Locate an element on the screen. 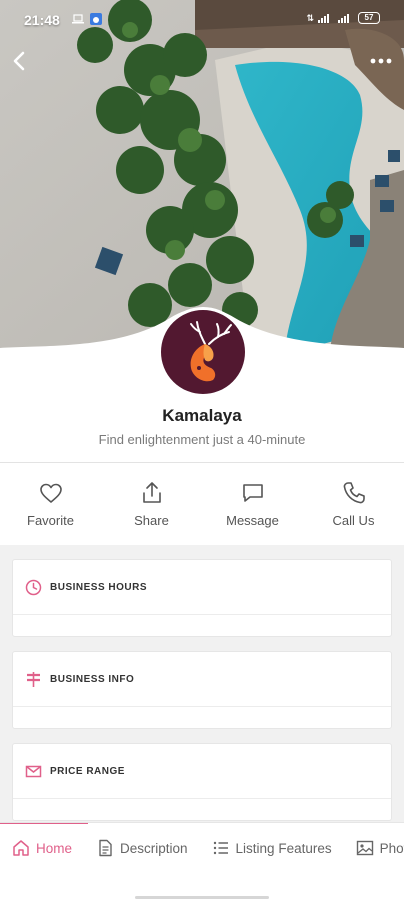 The width and height of the screenshot is (404, 900). business-tagline: Find enlightenment just a 40-minute is located at coordinates (202, 439).